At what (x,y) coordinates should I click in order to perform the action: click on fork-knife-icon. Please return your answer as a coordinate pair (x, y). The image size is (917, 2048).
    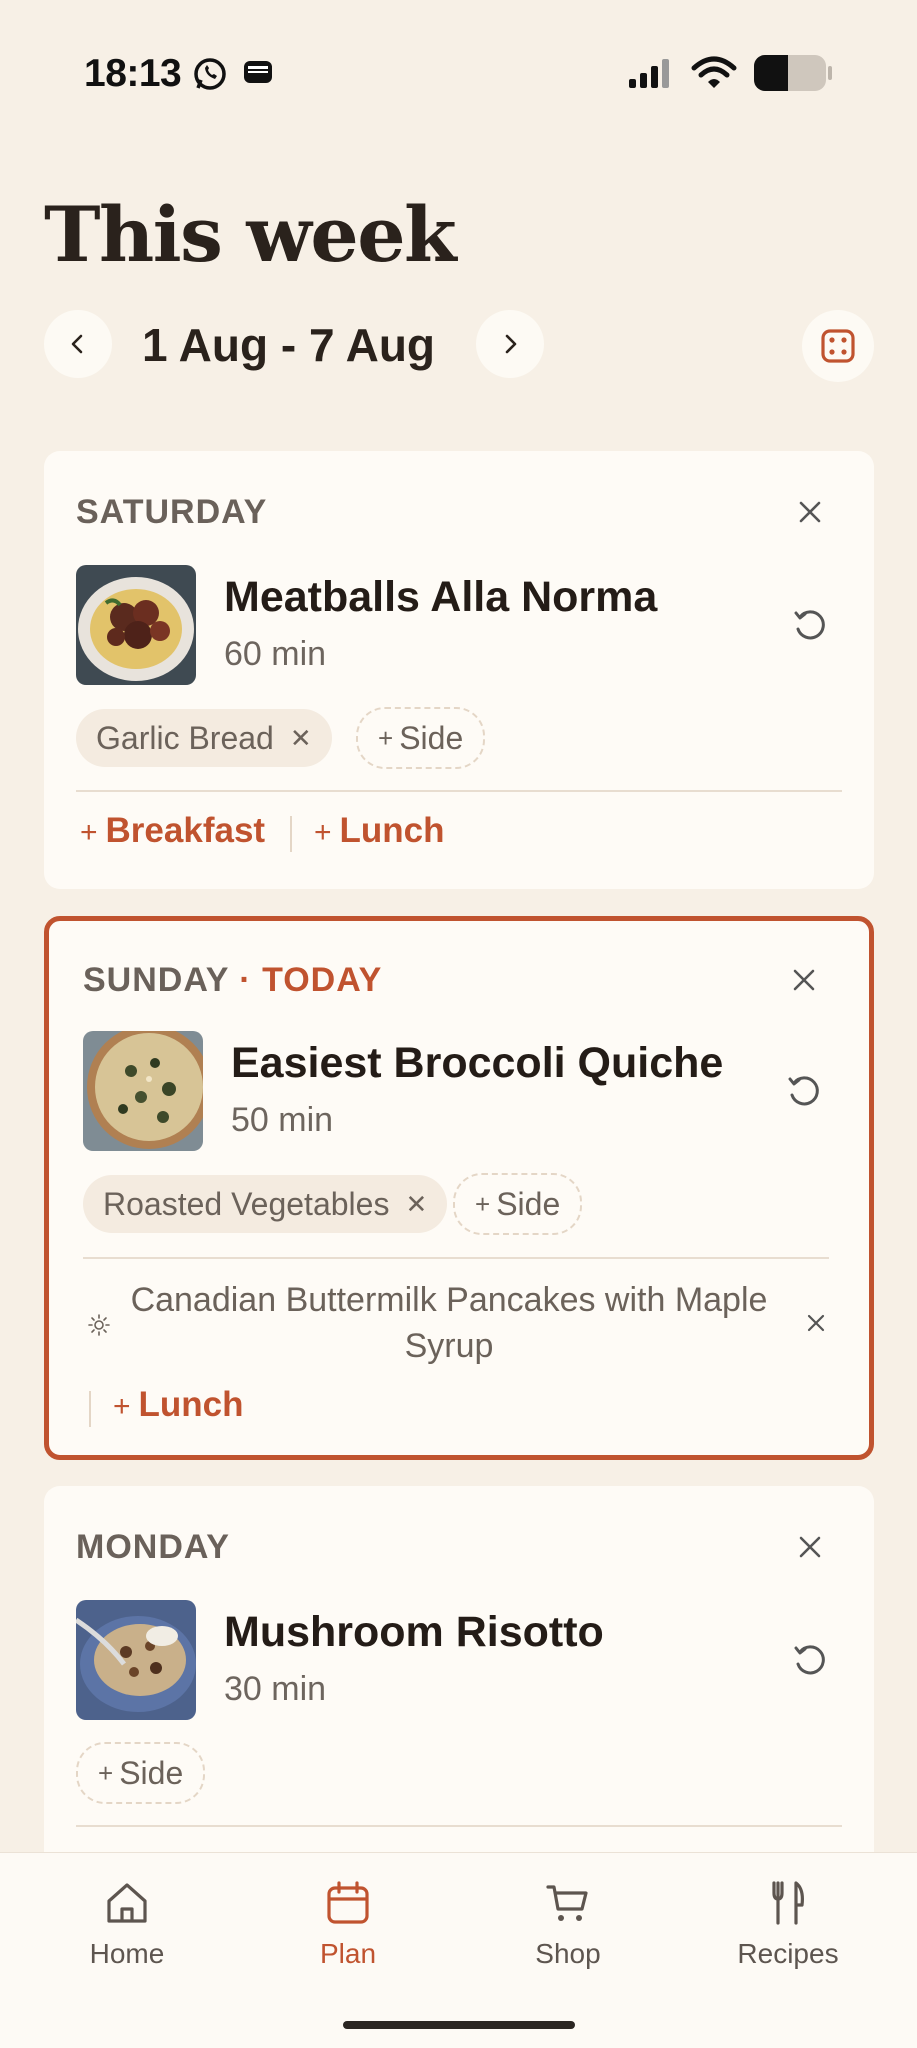
    Looking at the image, I should click on (788, 1903).